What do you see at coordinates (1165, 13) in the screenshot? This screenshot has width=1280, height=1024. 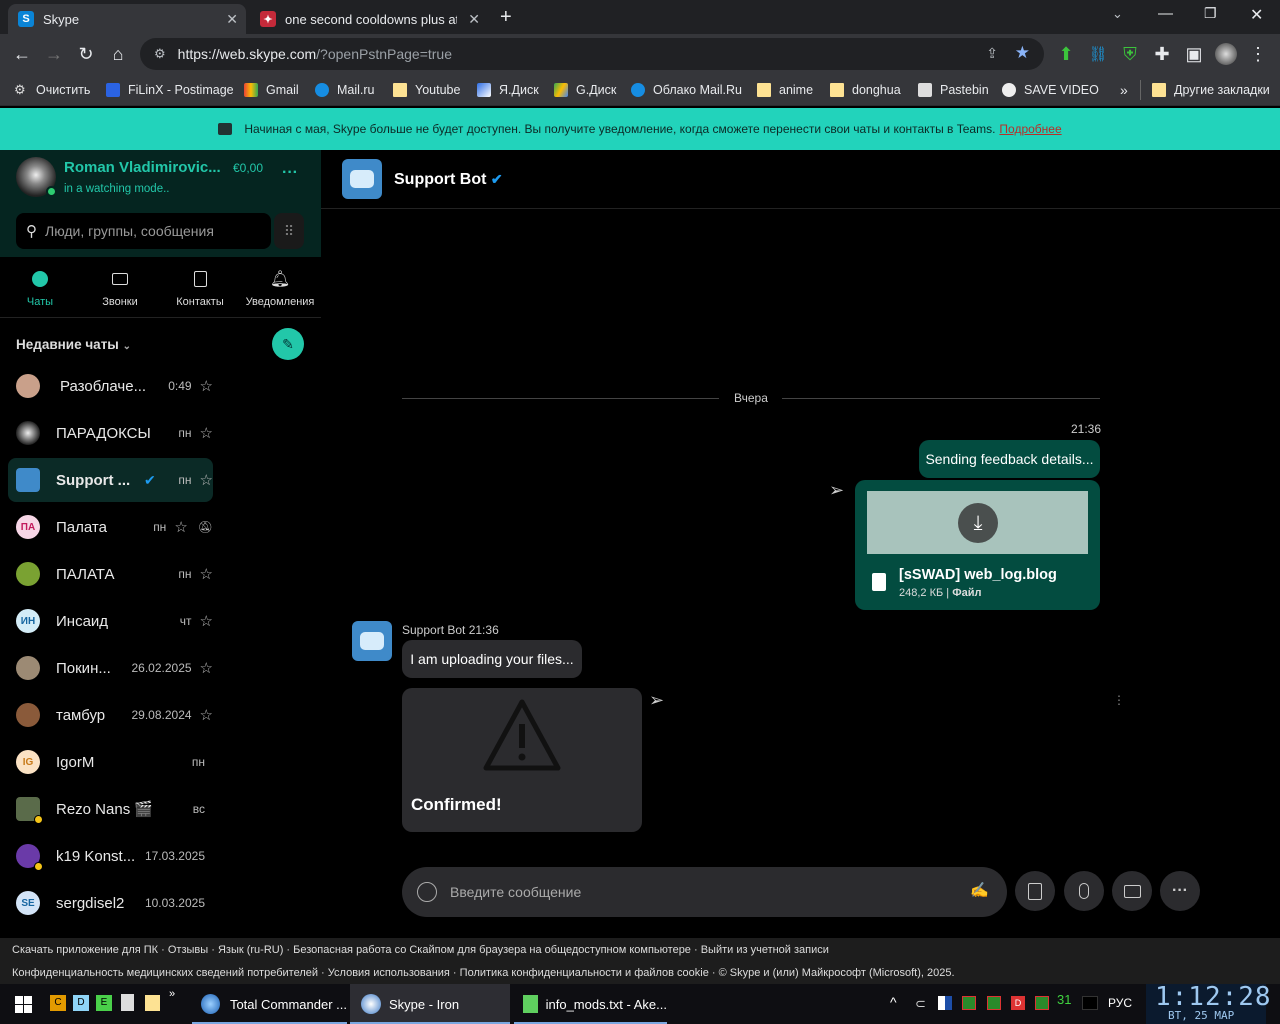 I see `minimize-icon: —` at bounding box center [1165, 13].